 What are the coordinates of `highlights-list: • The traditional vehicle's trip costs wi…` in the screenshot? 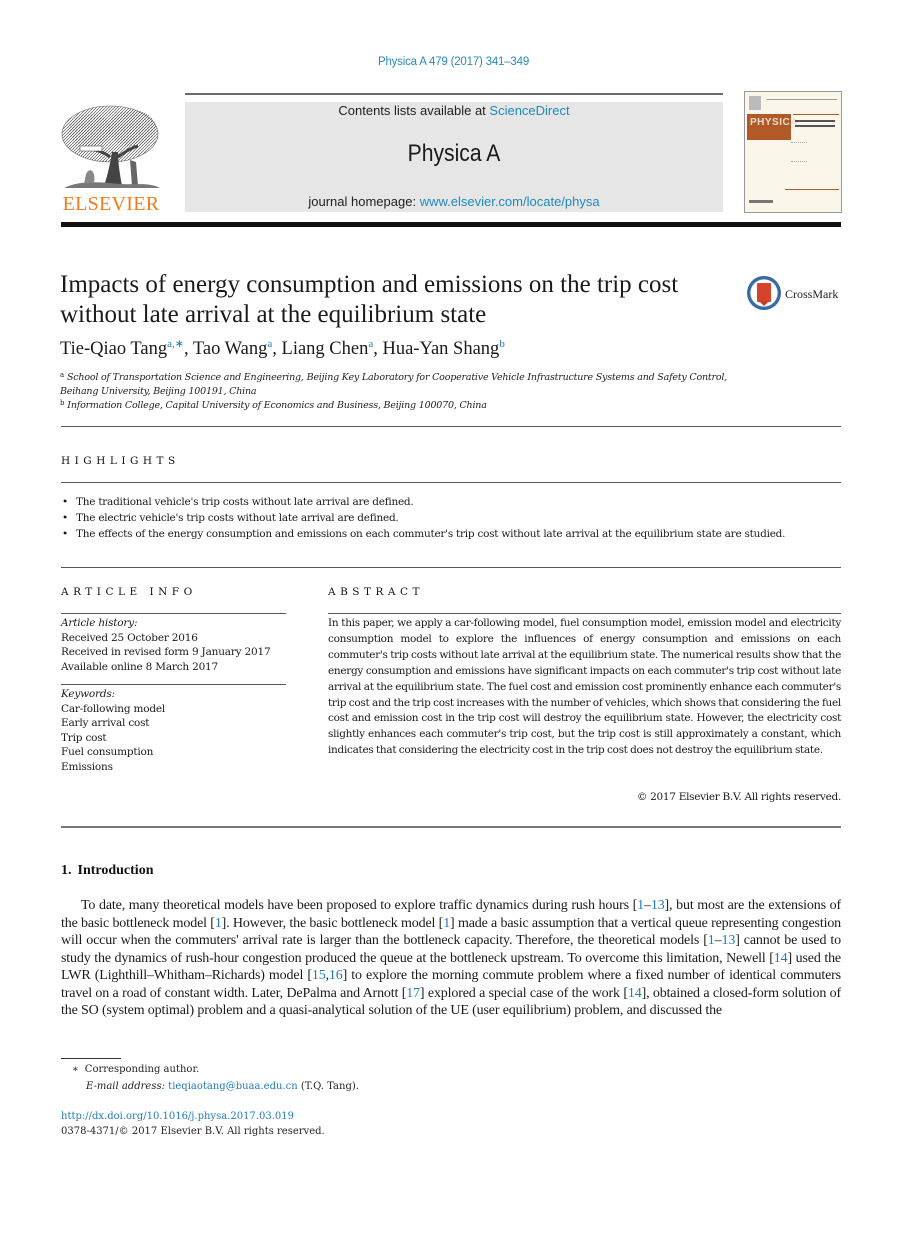 It's located at (451, 518).